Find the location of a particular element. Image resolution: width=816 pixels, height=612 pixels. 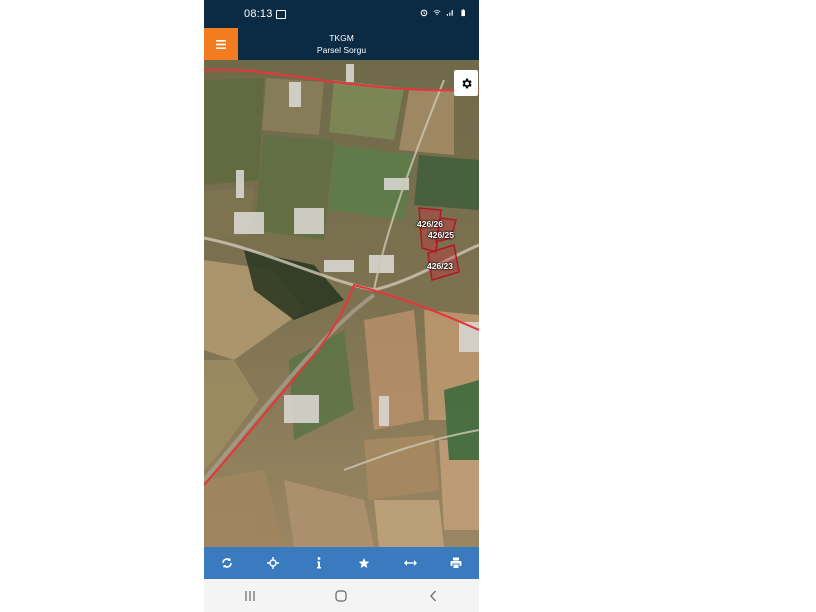

refresh-button is located at coordinates (227, 563).